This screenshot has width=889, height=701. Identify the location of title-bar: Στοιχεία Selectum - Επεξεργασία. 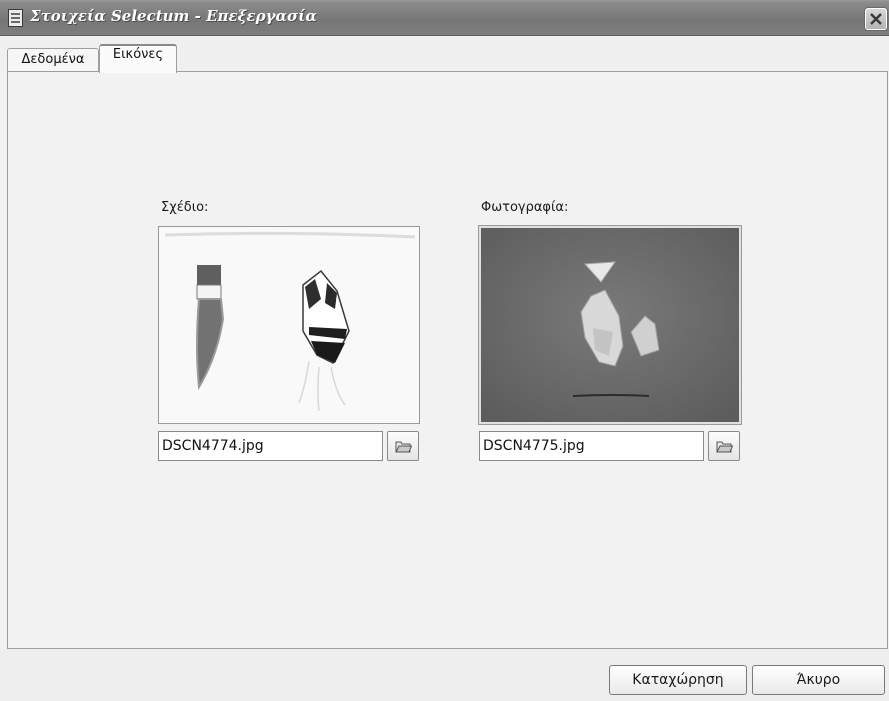
(444, 18).